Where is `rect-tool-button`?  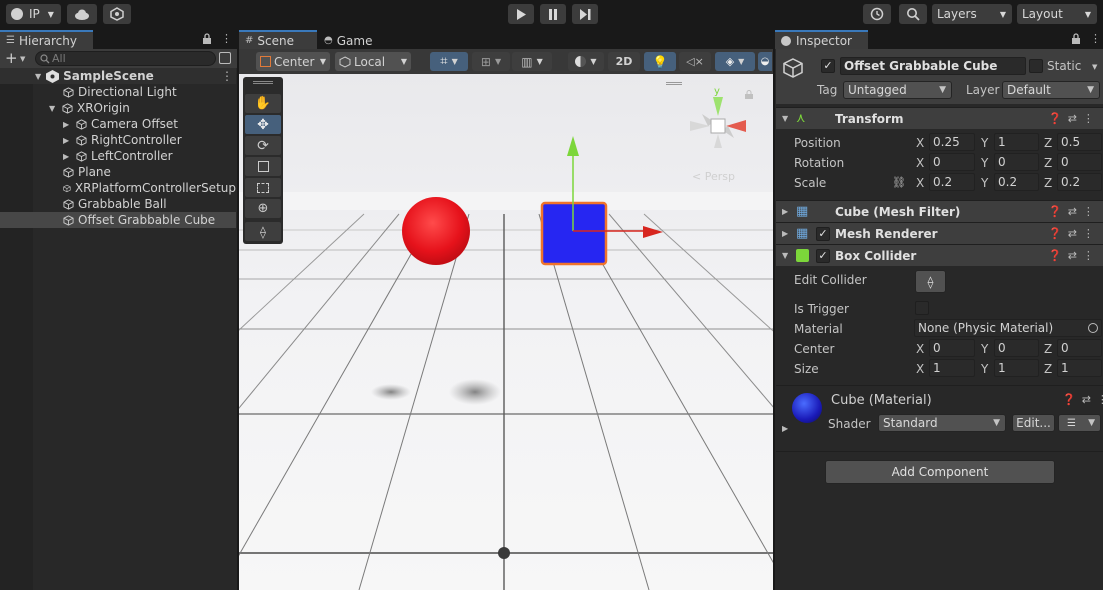
rect-tool-button is located at coordinates (263, 187).